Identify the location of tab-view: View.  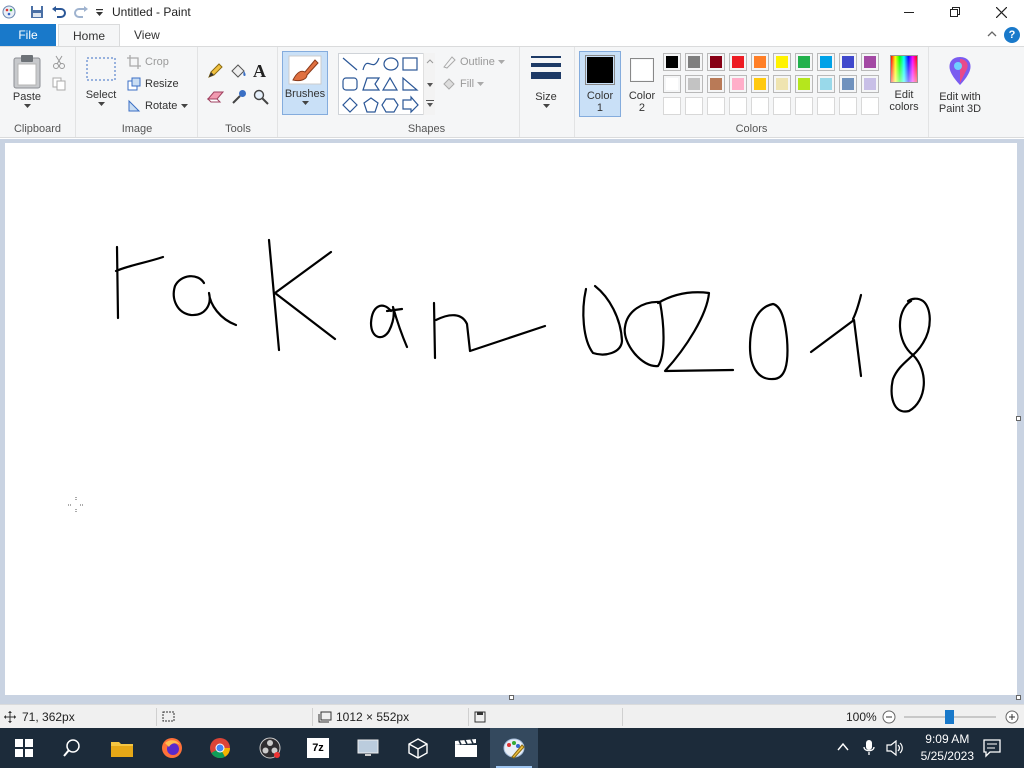
(147, 35).